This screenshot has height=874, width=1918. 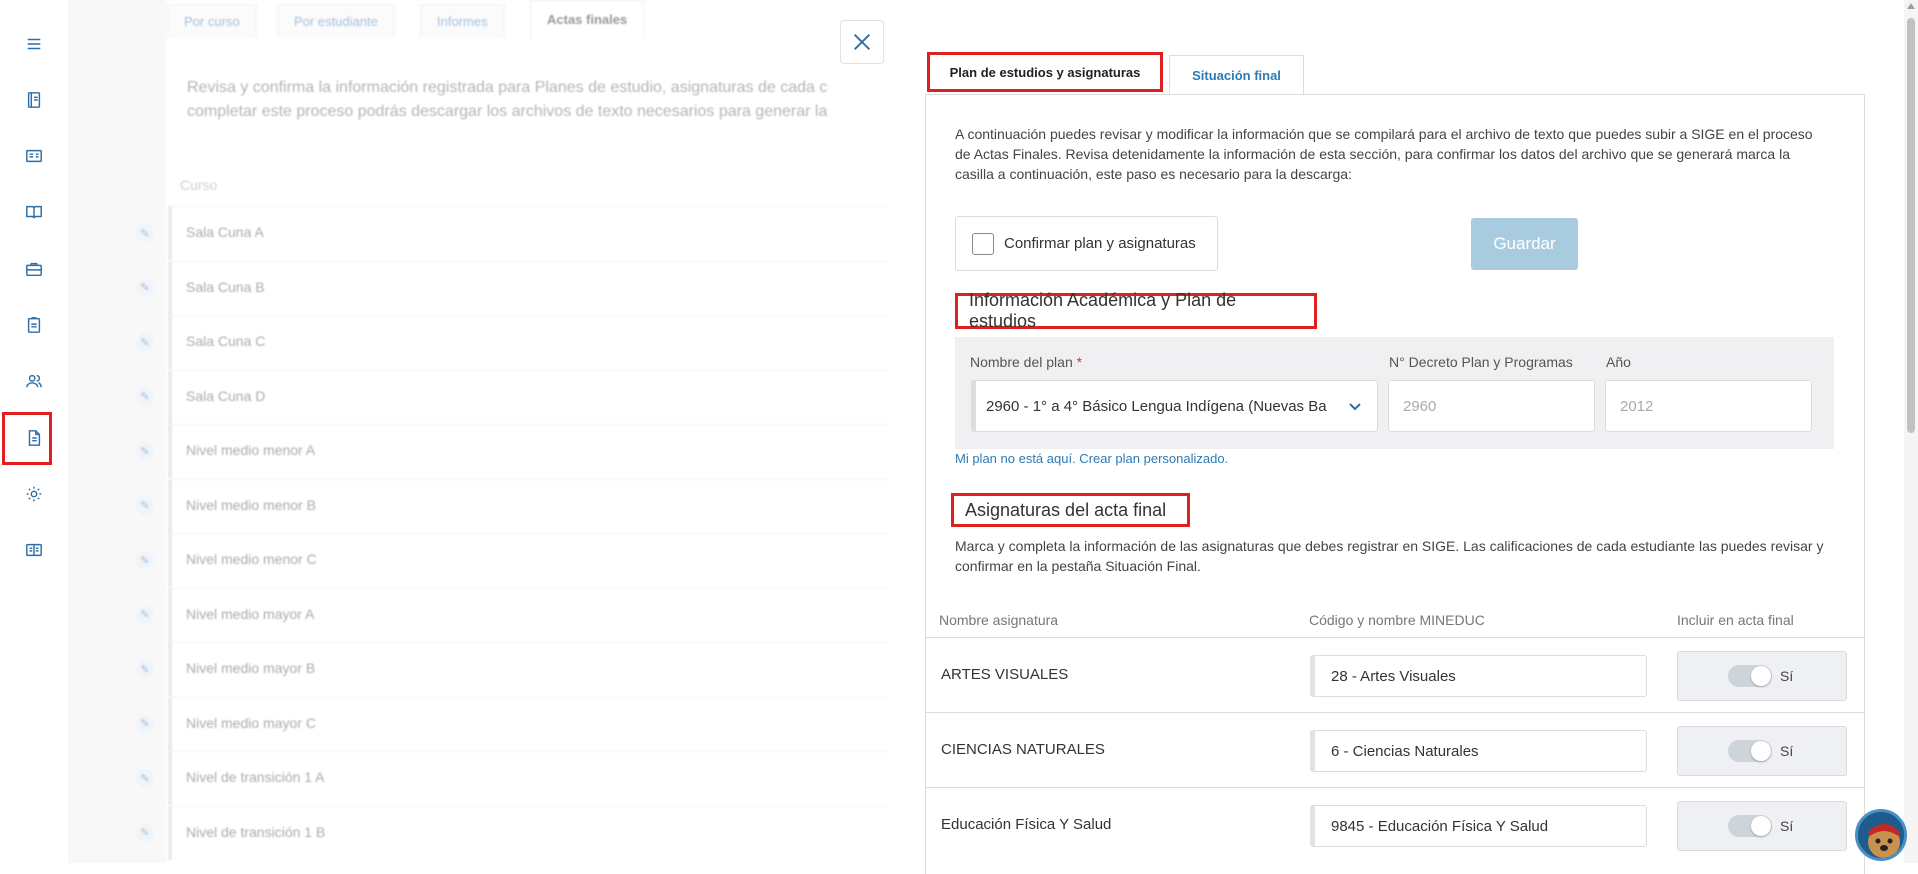 I want to click on tab-situacion-final: Situación final, so click(x=1236, y=74).